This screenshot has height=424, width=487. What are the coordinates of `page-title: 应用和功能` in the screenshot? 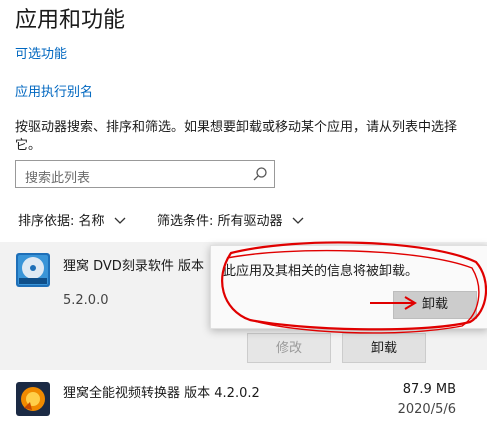 It's located at (70, 20).